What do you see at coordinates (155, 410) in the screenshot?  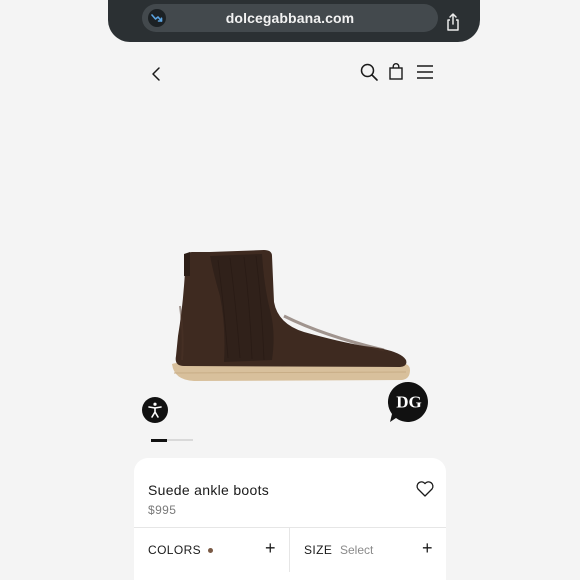 I see `accessibility-icon` at bounding box center [155, 410].